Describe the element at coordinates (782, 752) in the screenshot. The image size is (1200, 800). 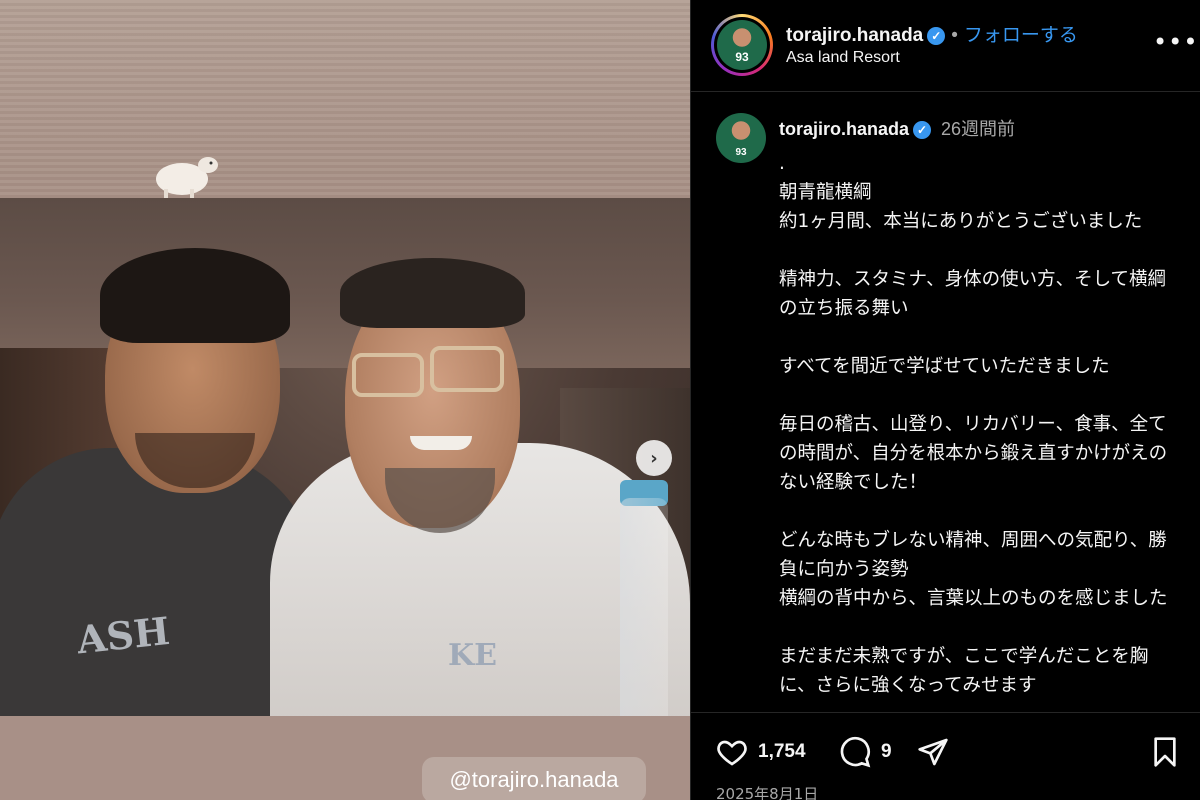
I see `like-count: 1,754` at that location.